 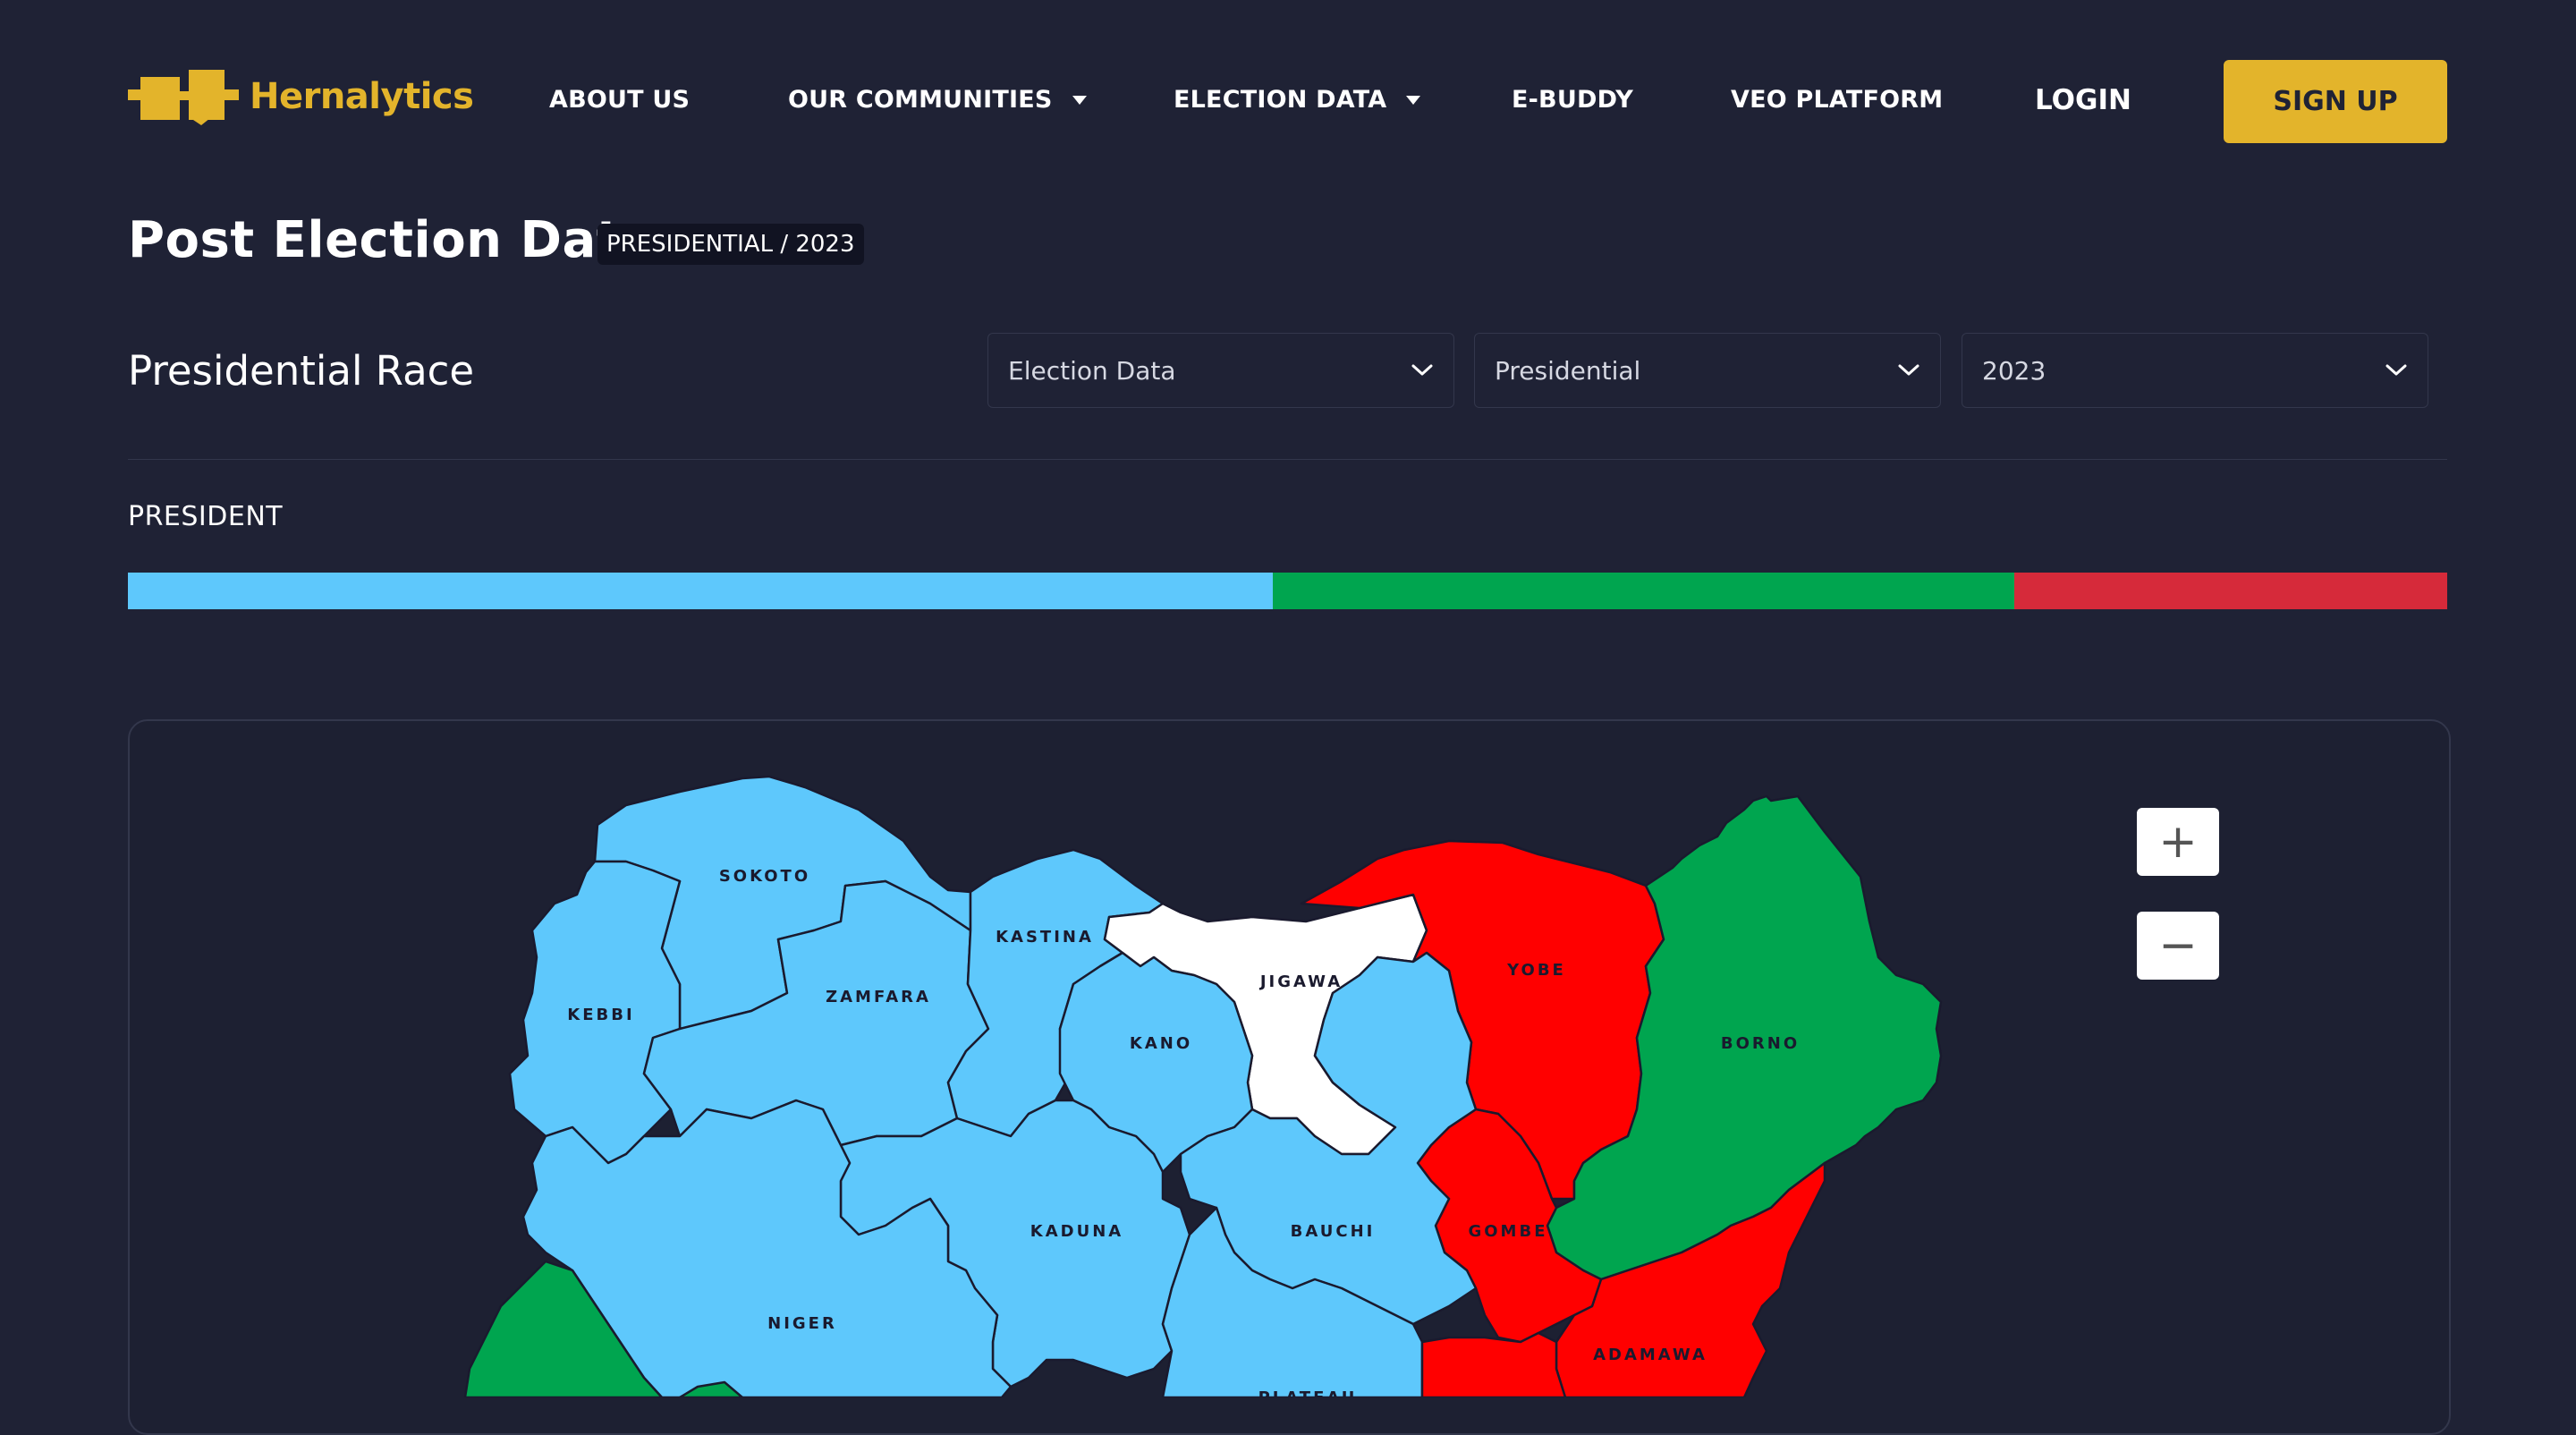 I want to click on nav-our-communities-label: OUR COMMUNITIES, so click(x=920, y=100).